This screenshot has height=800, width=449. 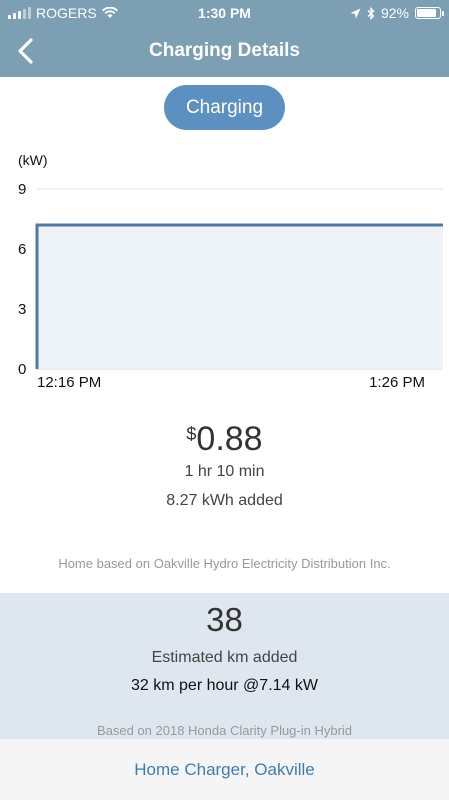 I want to click on chart-x-tick-label: 1:26 PM, so click(x=397, y=382).